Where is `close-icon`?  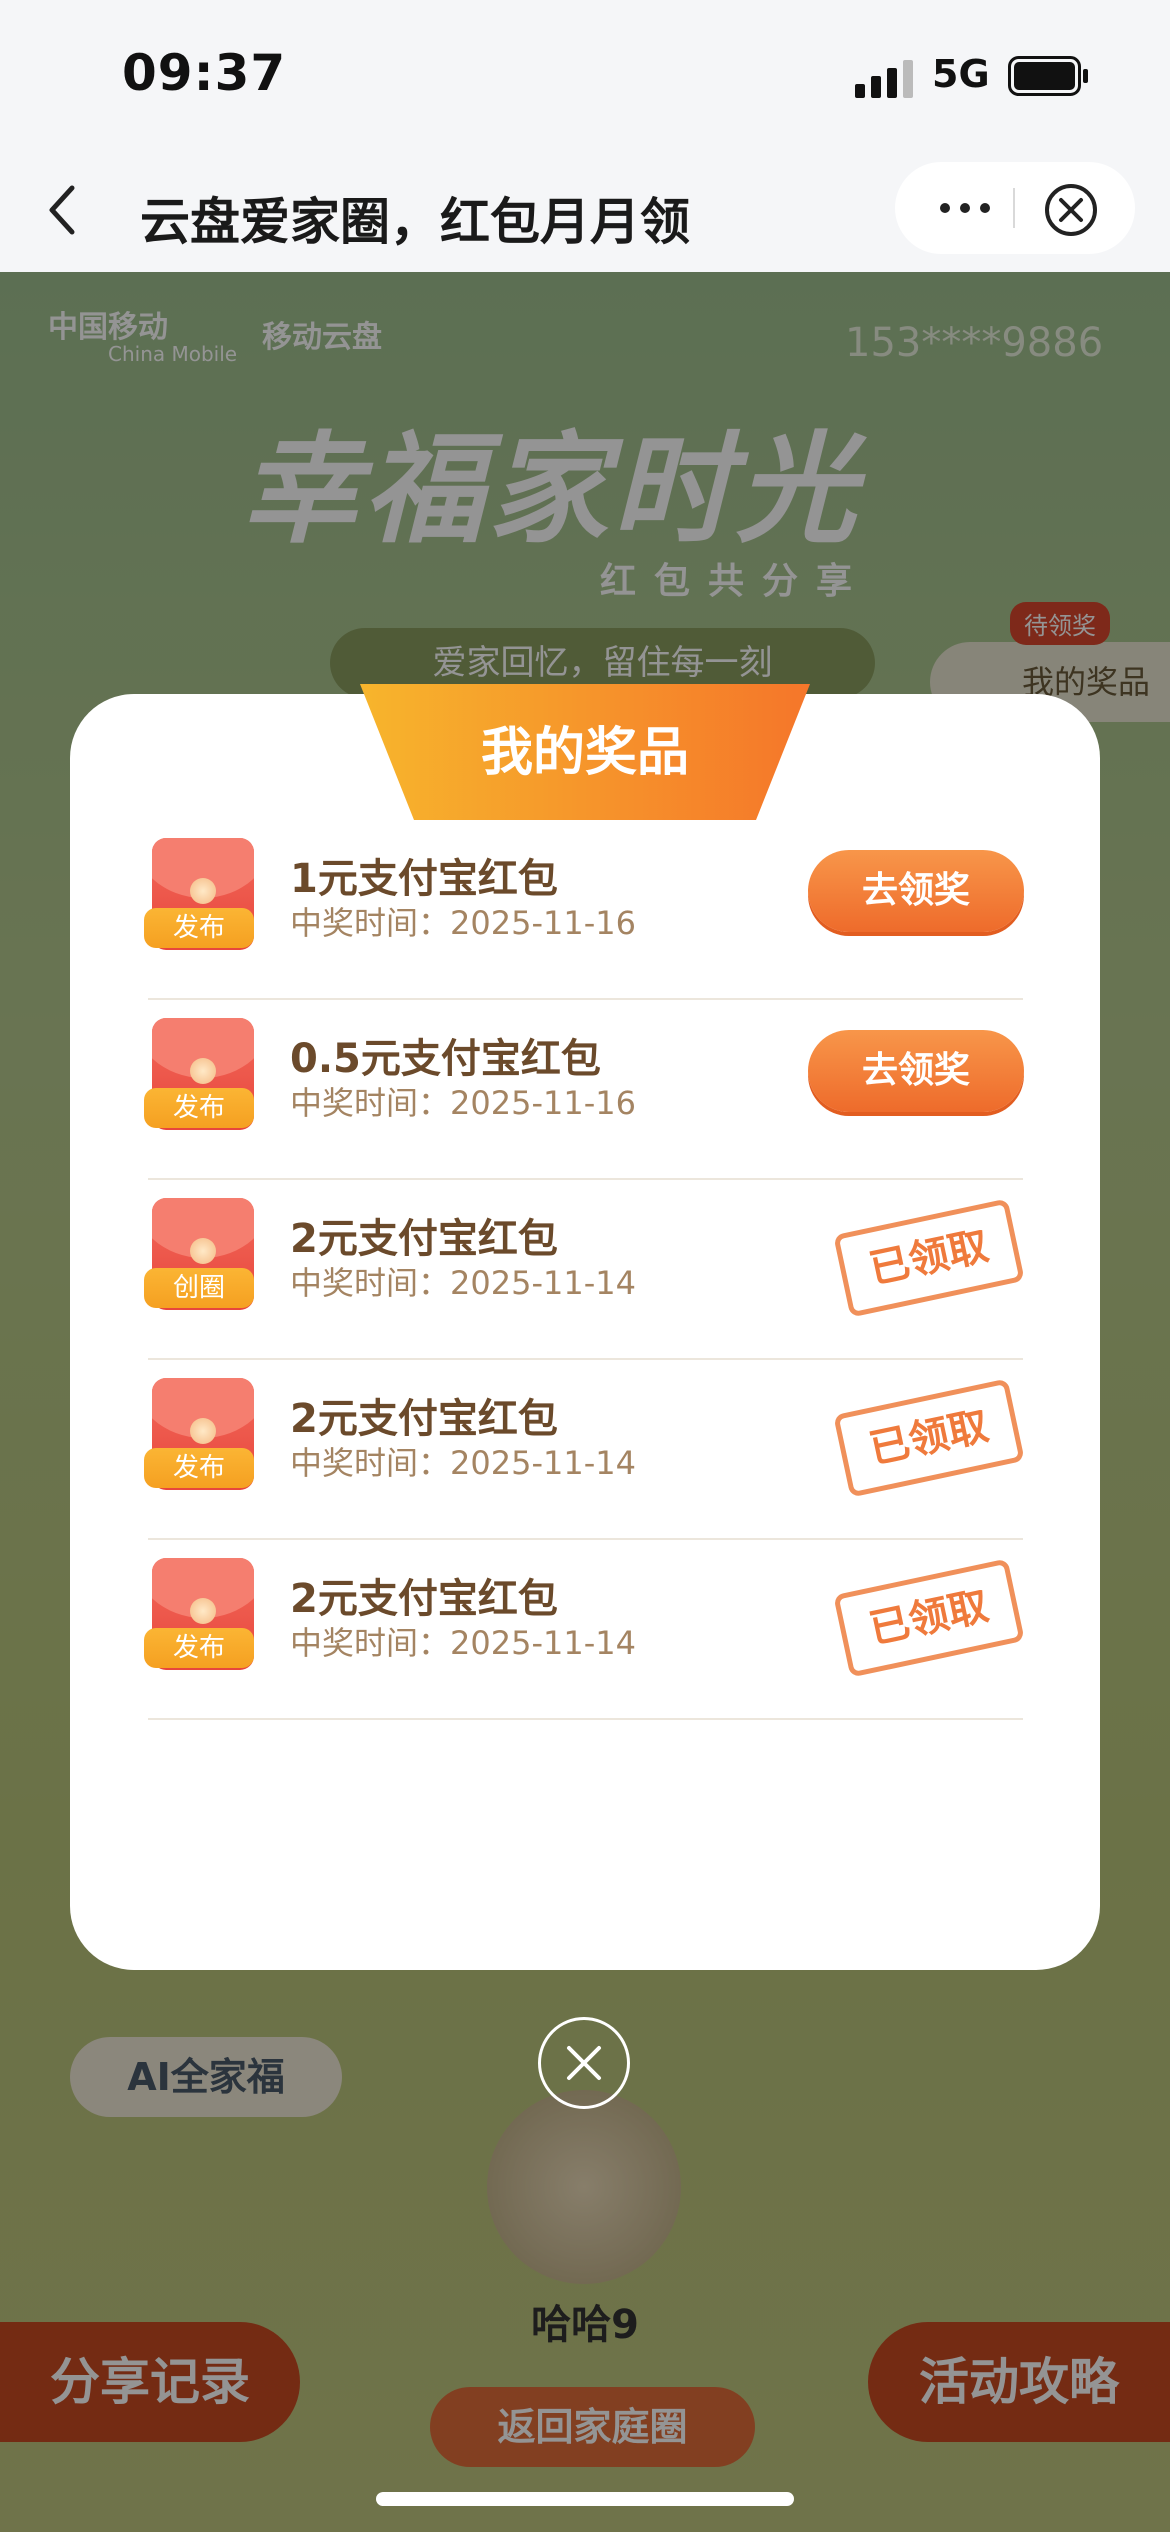 close-icon is located at coordinates (584, 2063).